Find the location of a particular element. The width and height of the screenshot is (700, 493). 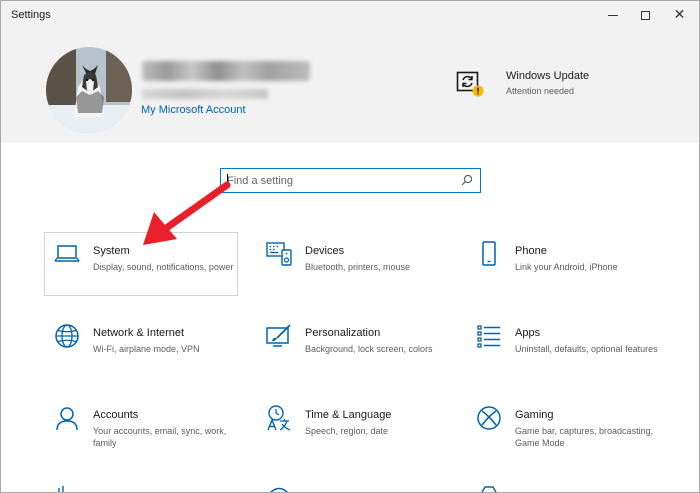

person-icon is located at coordinates (67, 419).